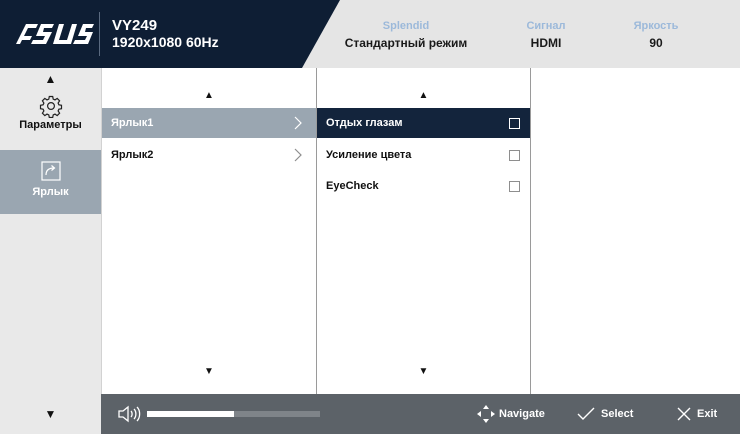 This screenshot has width=740, height=434. I want to click on nav-scroll-down-icon: ▼, so click(50, 414).